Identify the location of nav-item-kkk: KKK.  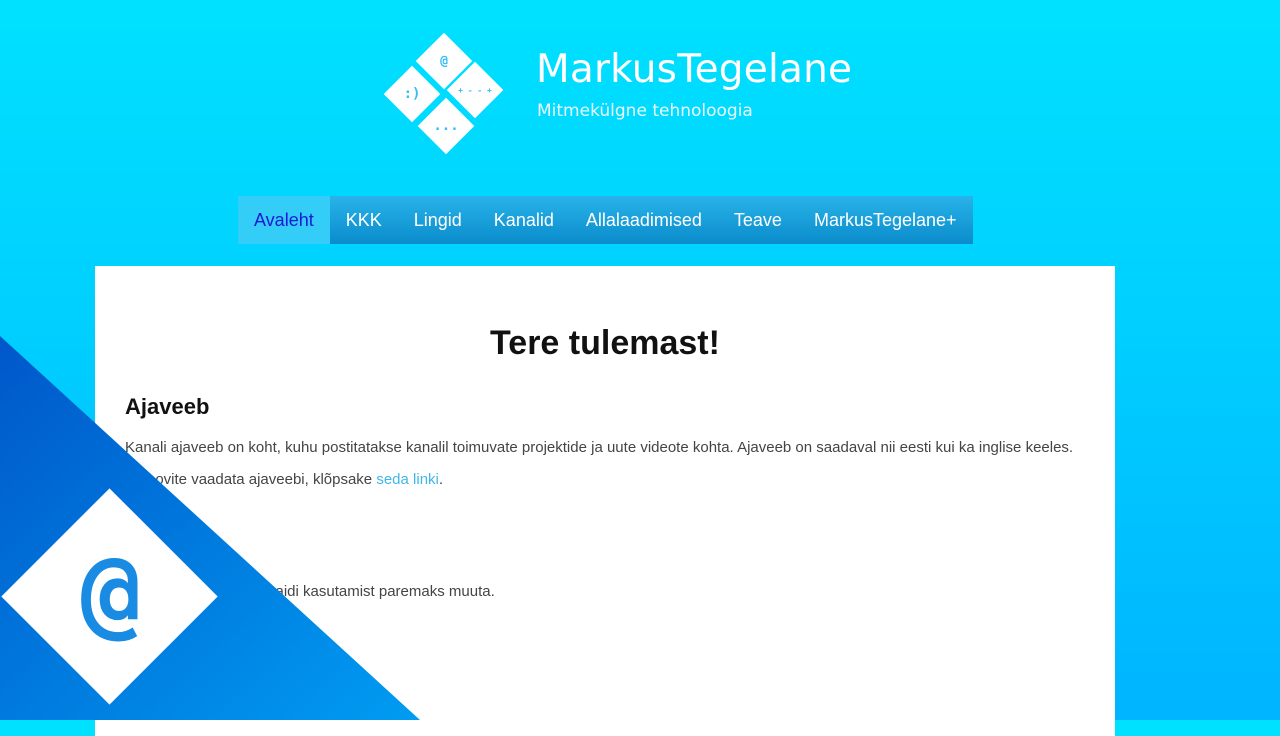
(364, 220).